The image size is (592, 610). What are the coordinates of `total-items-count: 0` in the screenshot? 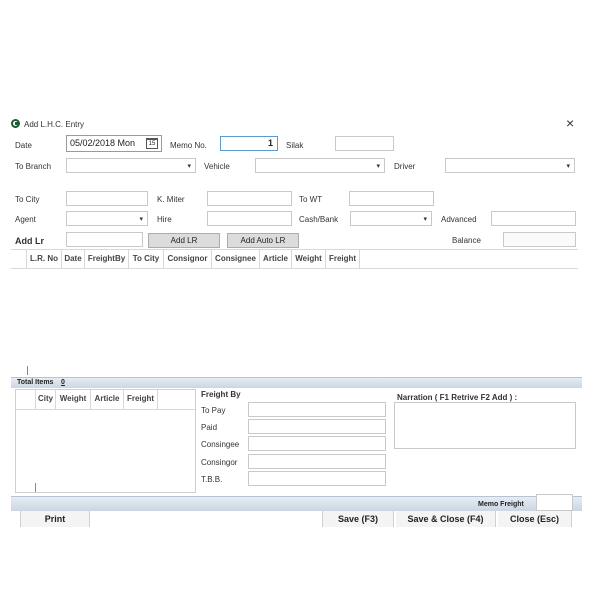 It's located at (63, 382).